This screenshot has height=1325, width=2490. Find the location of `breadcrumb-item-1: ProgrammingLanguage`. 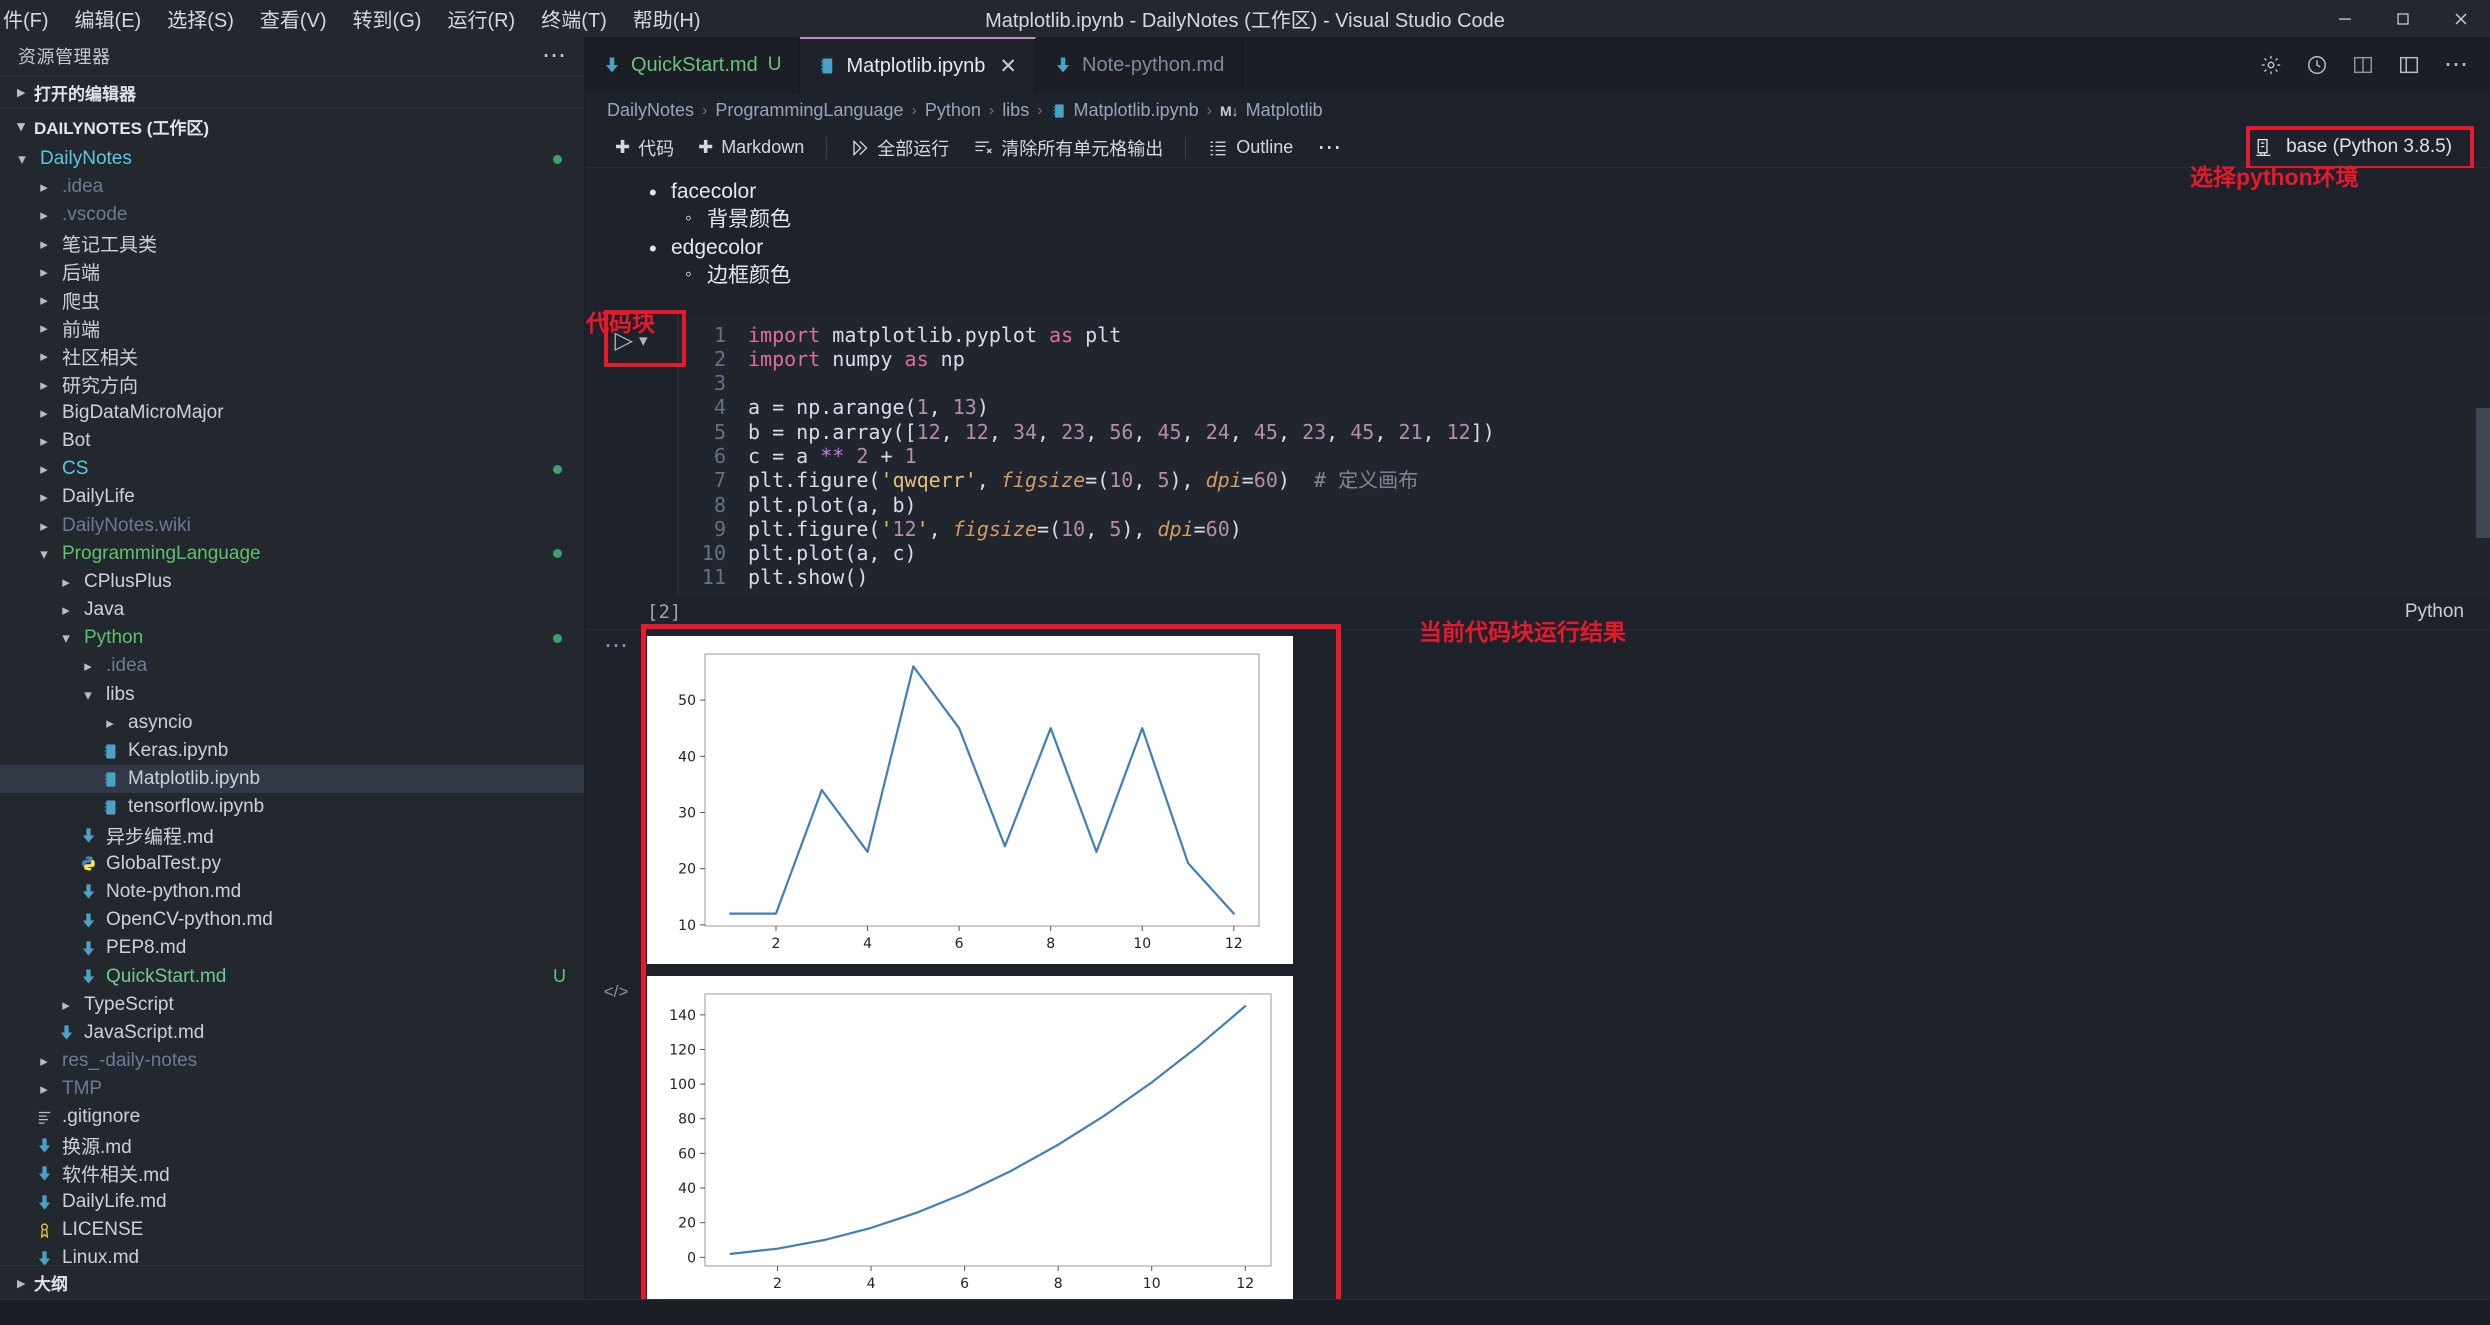

breadcrumb-item-1: ProgrammingLanguage is located at coordinates (809, 110).